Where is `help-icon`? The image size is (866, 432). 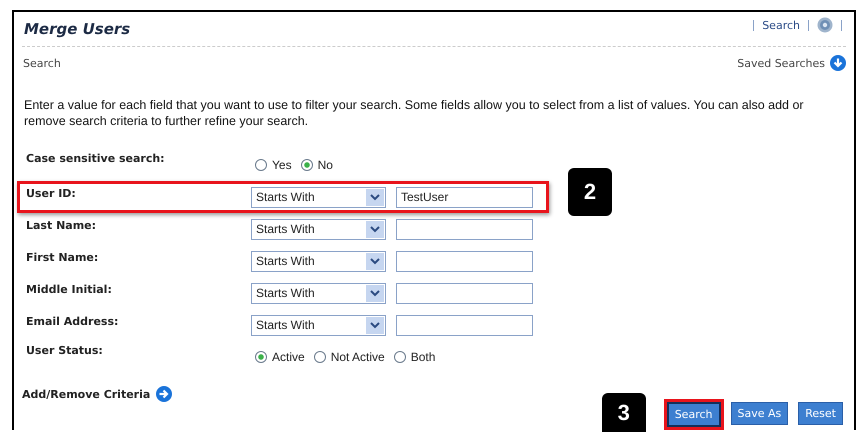
help-icon is located at coordinates (825, 25).